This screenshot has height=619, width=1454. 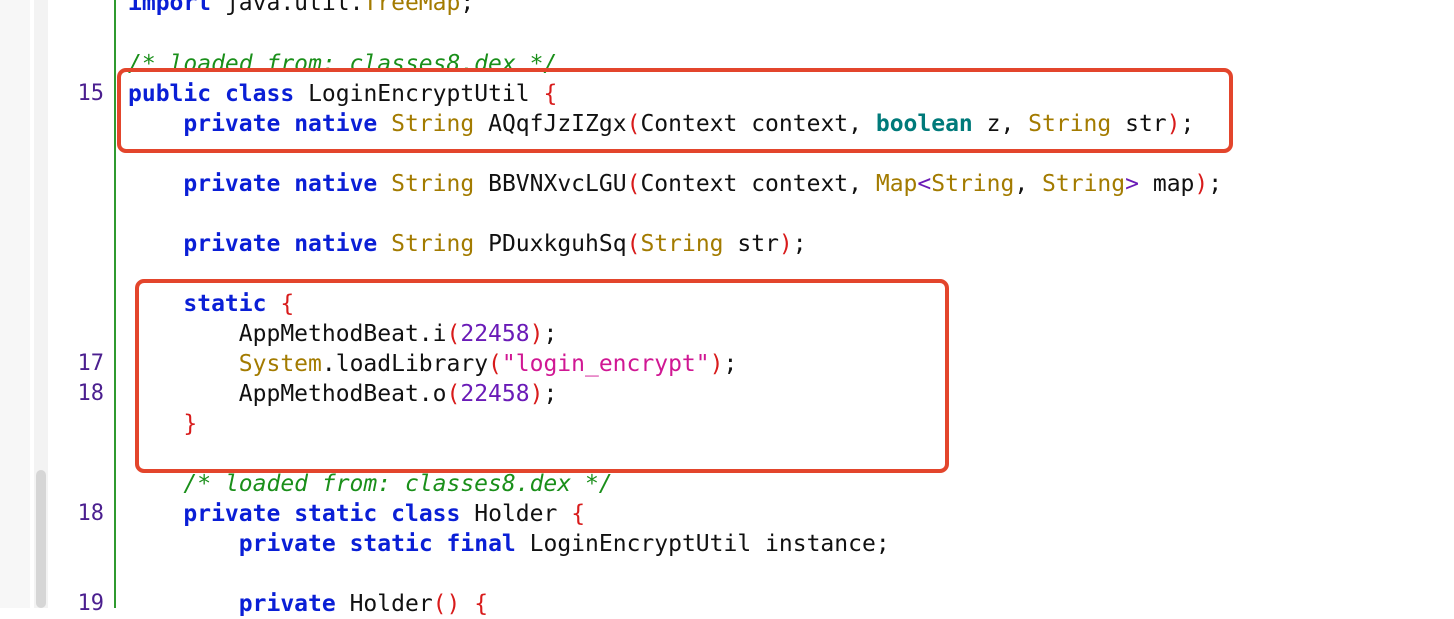 What do you see at coordinates (412, 8) in the screenshot?
I see `class-name: TreeMap` at bounding box center [412, 8].